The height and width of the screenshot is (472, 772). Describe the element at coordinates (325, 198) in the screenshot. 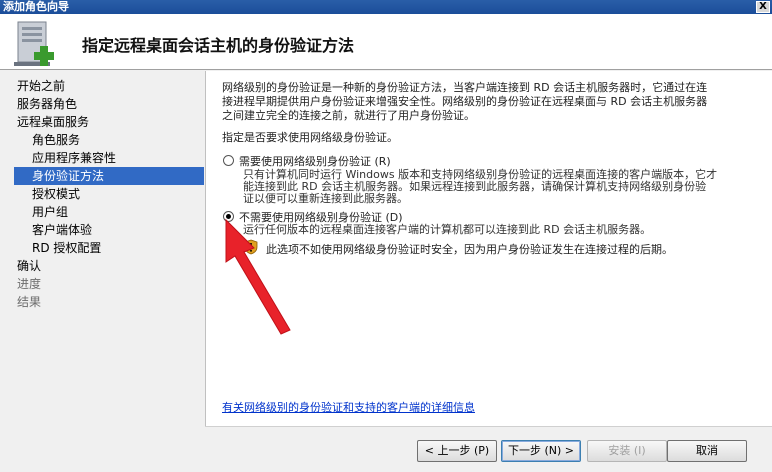

I see `desc-line: 证以便可以重新连接到此服务器。` at that location.